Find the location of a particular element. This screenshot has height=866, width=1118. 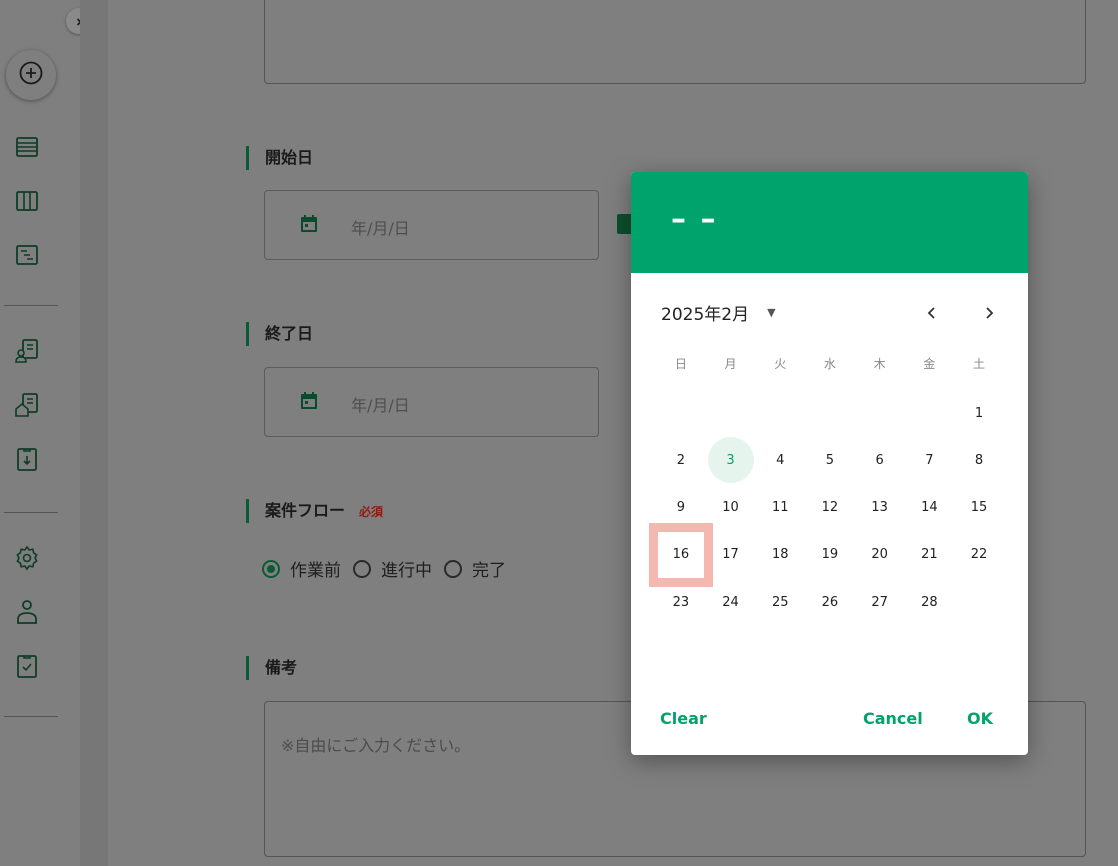

start-date-label: 開始日 is located at coordinates (279, 158).